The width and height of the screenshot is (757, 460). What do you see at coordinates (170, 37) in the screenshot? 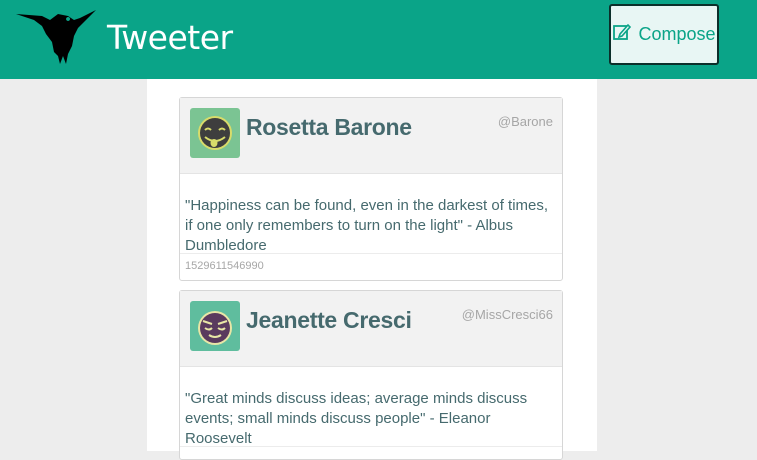
I see `app-title: Tweeter` at bounding box center [170, 37].